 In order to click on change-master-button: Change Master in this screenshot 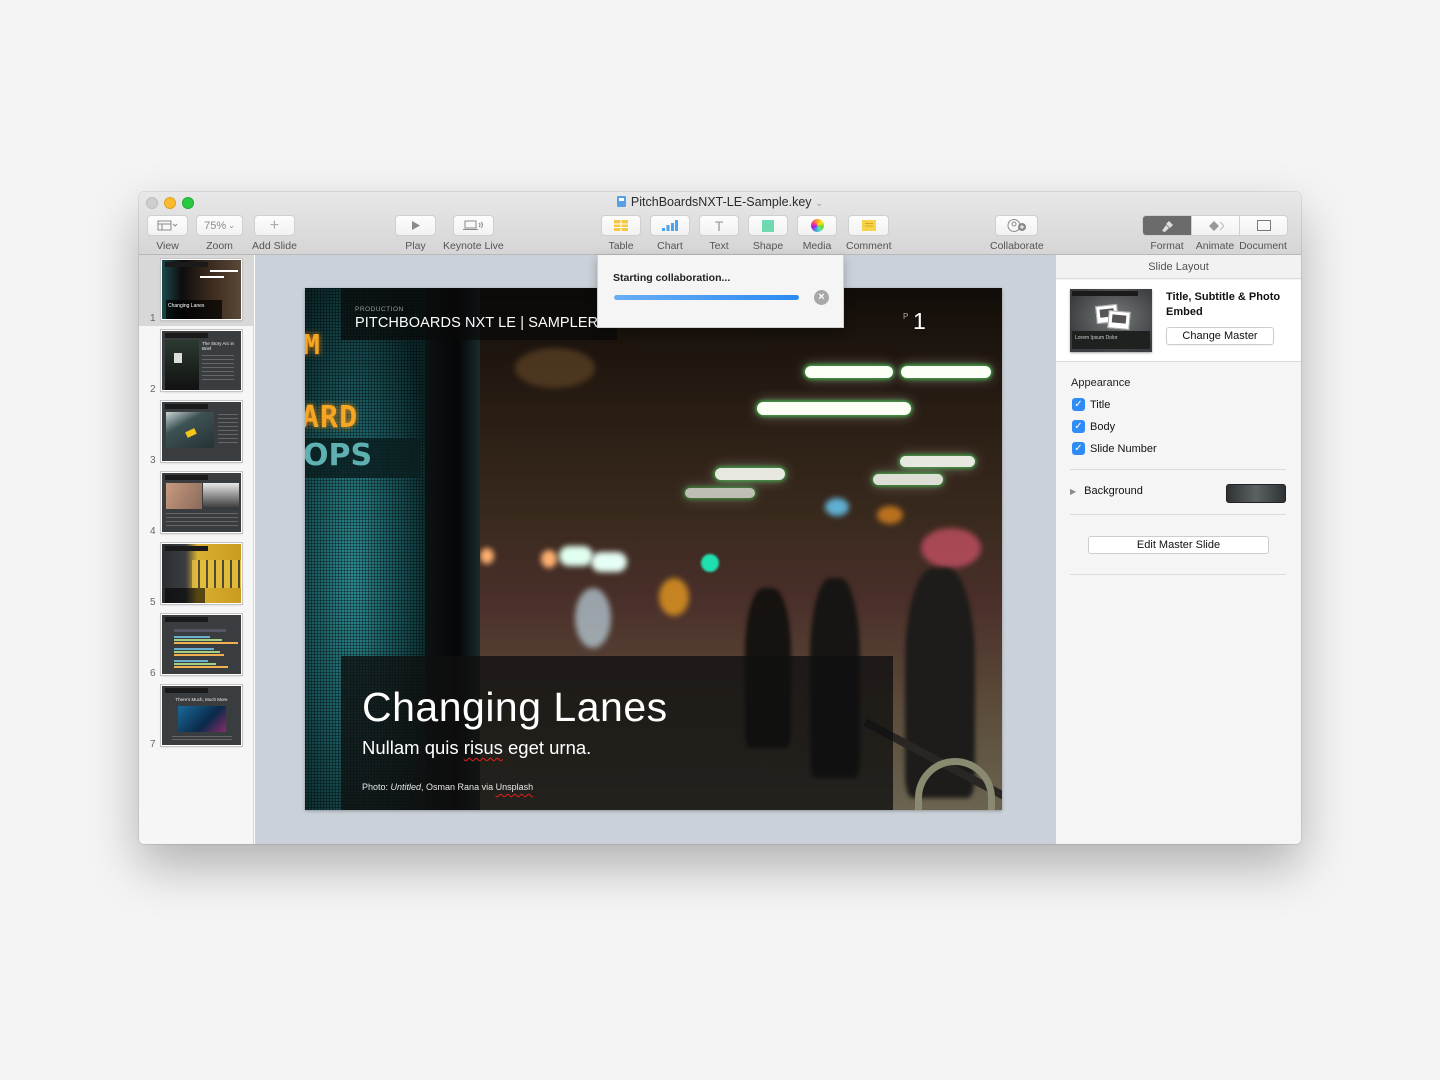, I will do `click(1220, 336)`.